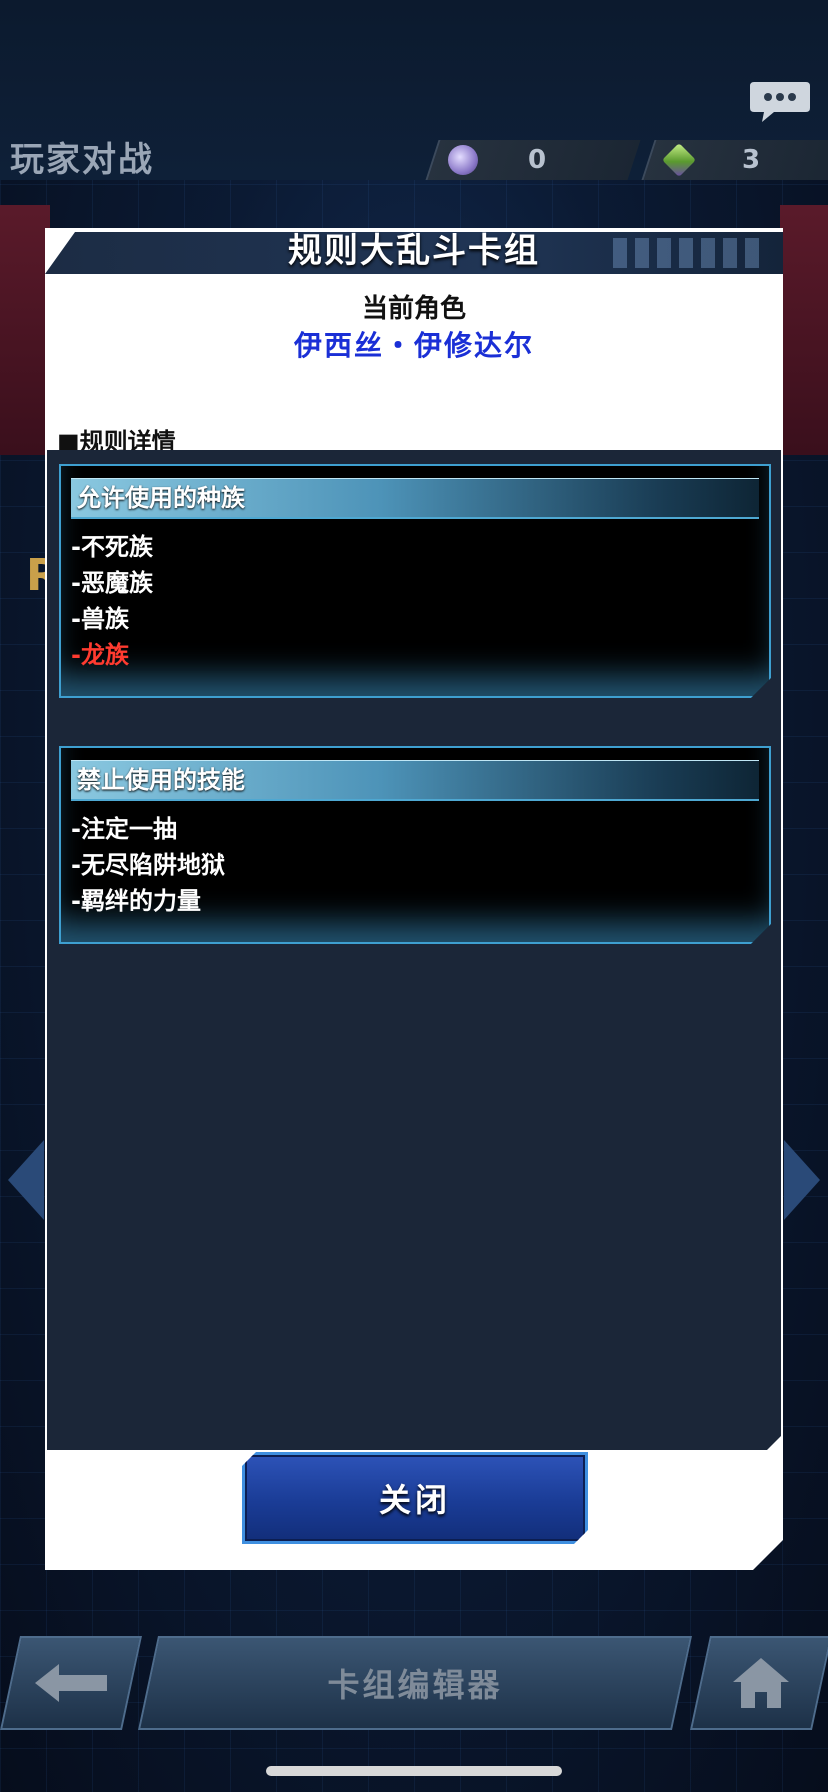  Describe the element at coordinates (537, 160) in the screenshot. I see `orb-count: 0` at that location.